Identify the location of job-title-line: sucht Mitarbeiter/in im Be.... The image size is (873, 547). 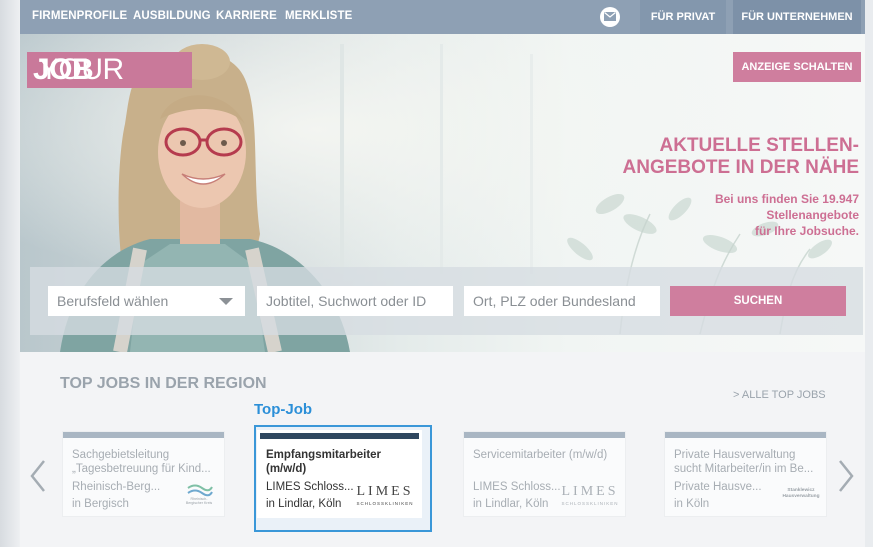
(744, 469).